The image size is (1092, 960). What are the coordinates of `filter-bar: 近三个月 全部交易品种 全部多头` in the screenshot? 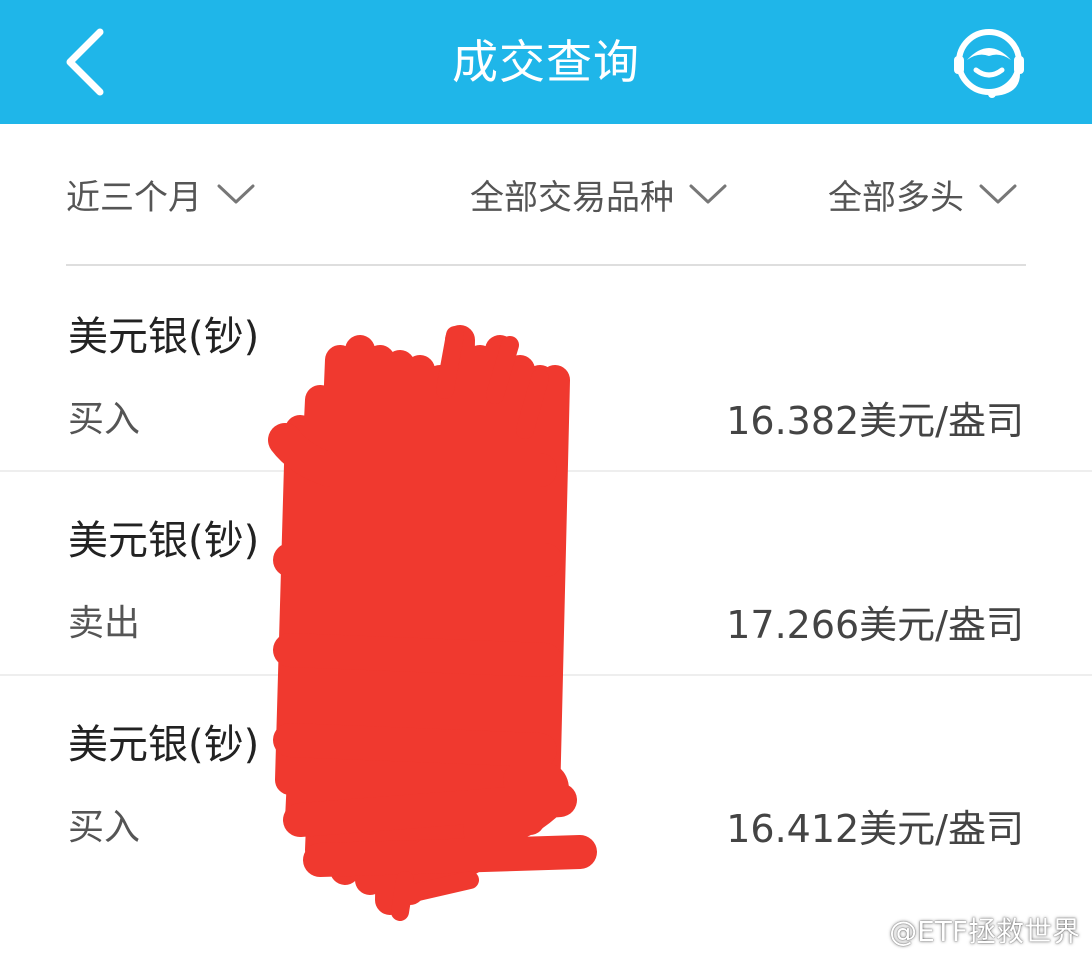 It's located at (546, 195).